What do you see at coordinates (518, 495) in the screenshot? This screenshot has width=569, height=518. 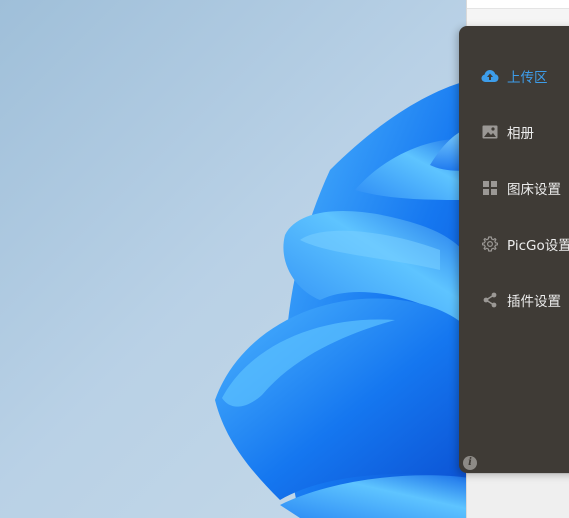 I see `window-footer` at bounding box center [518, 495].